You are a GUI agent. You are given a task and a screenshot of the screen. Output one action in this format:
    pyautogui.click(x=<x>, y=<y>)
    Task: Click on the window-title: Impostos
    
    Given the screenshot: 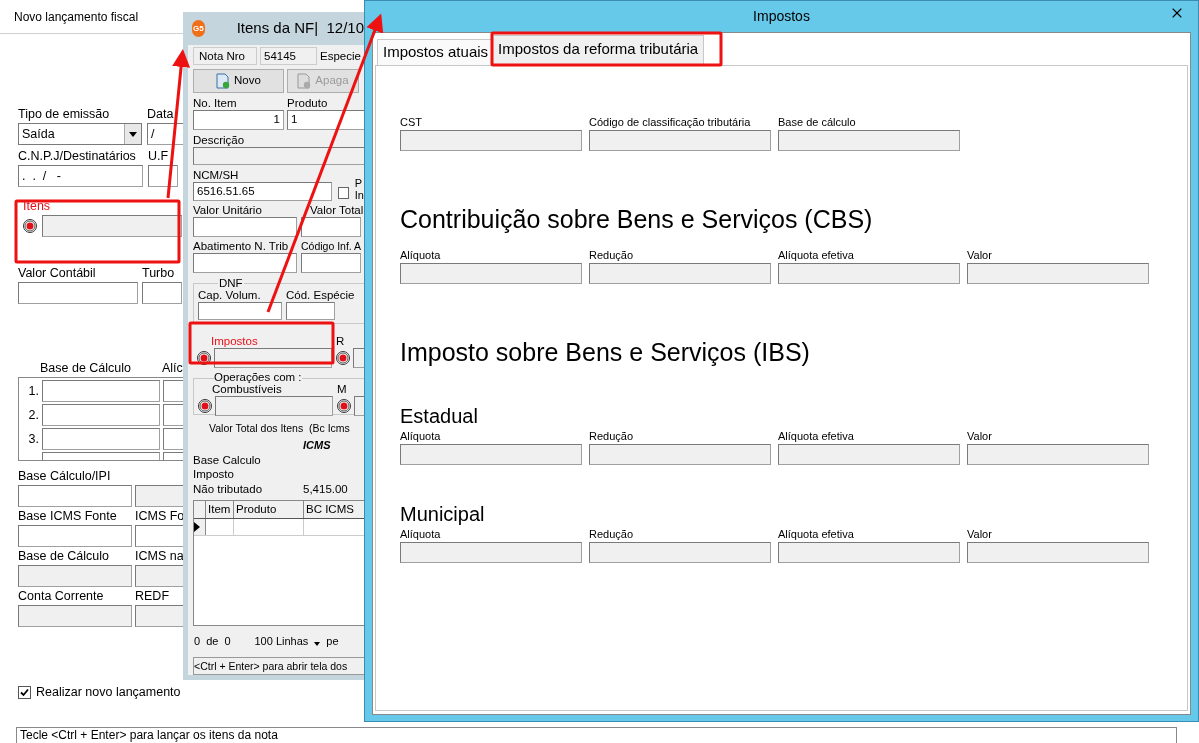 What is the action you would take?
    pyautogui.click(x=781, y=16)
    